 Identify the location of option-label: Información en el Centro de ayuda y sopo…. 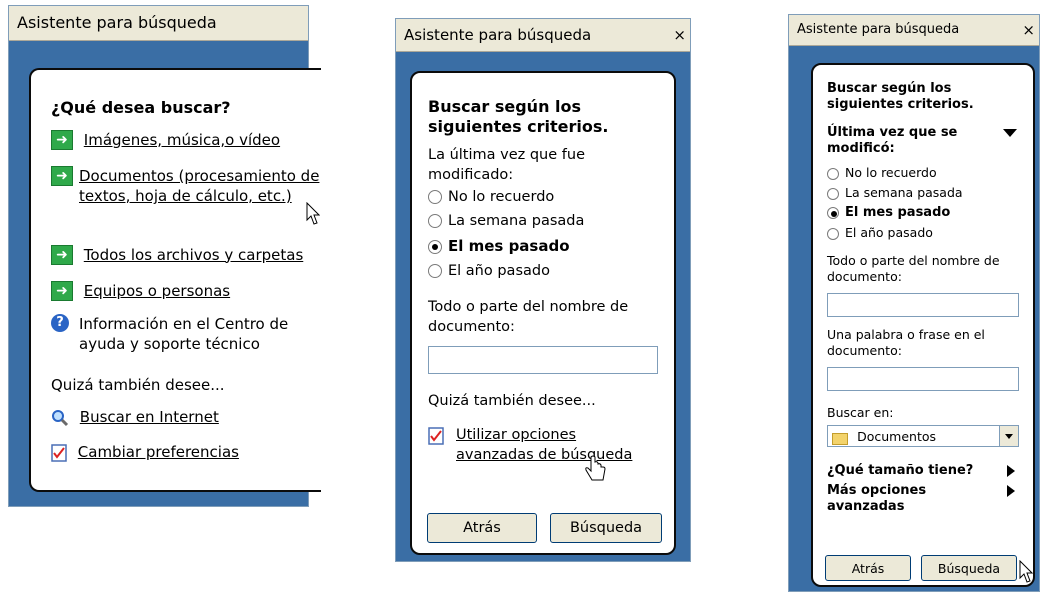
(184, 334).